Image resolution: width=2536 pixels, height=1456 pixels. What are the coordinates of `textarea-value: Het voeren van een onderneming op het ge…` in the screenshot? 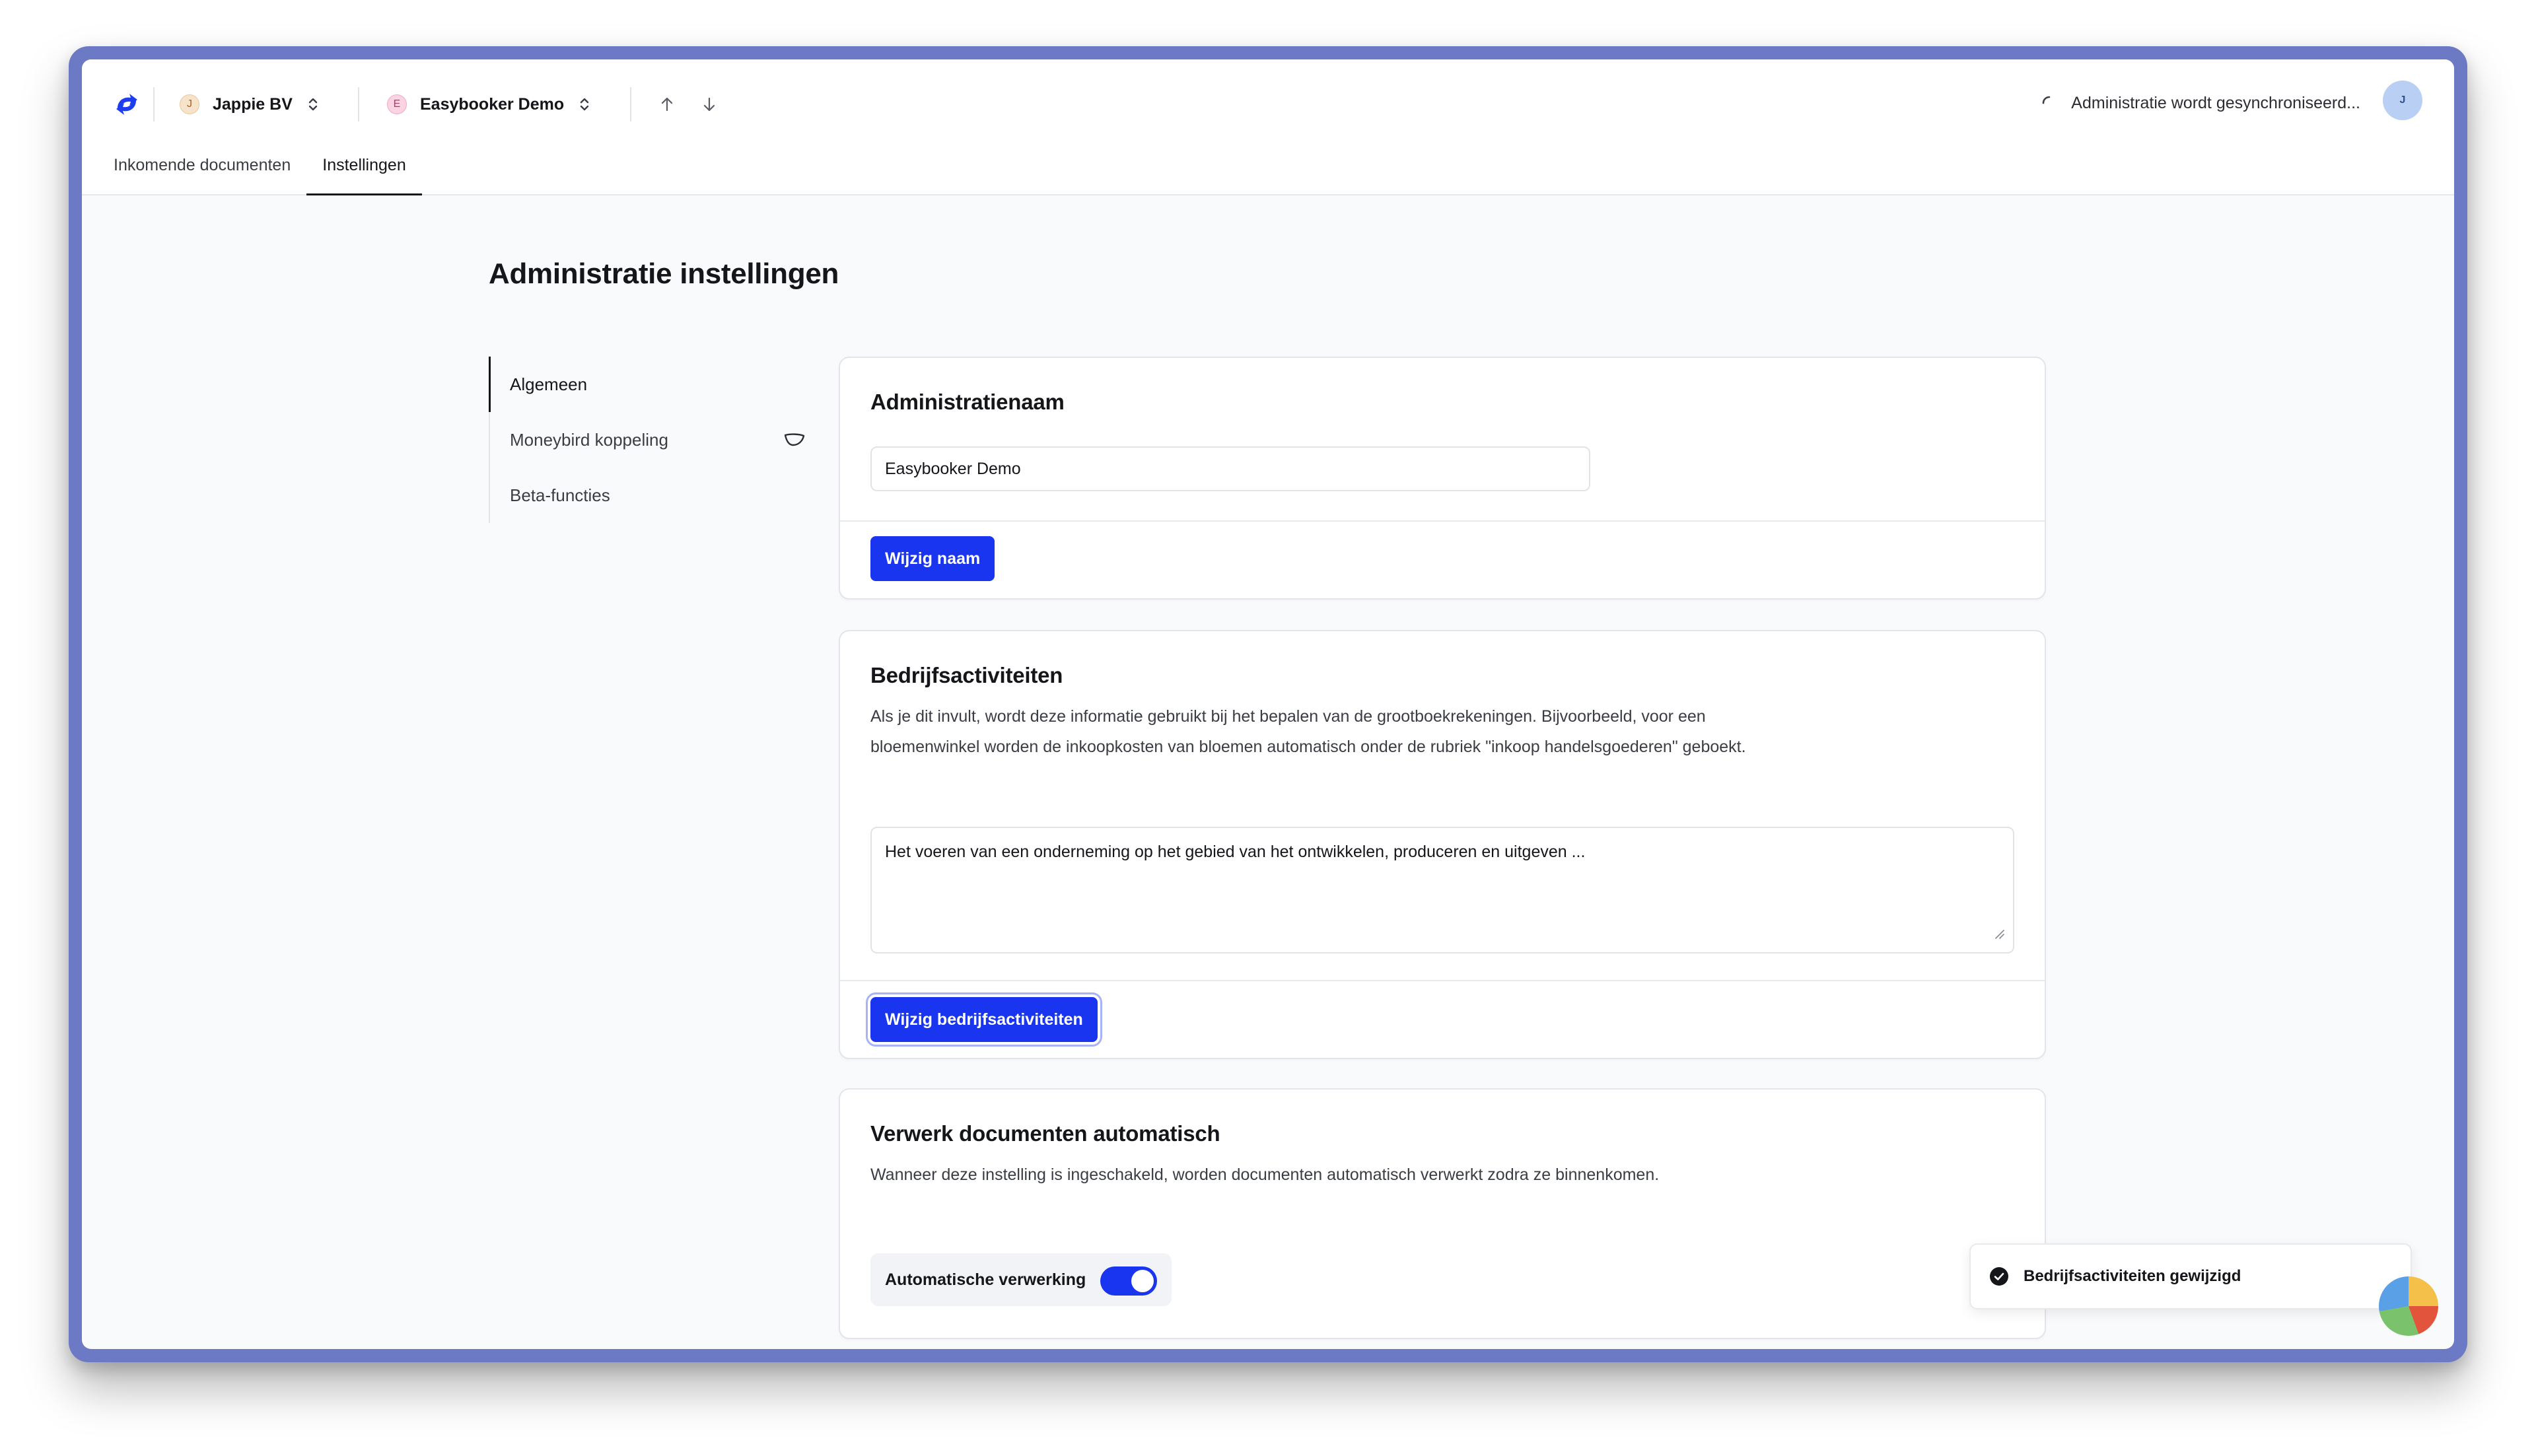 It's located at (1235, 852).